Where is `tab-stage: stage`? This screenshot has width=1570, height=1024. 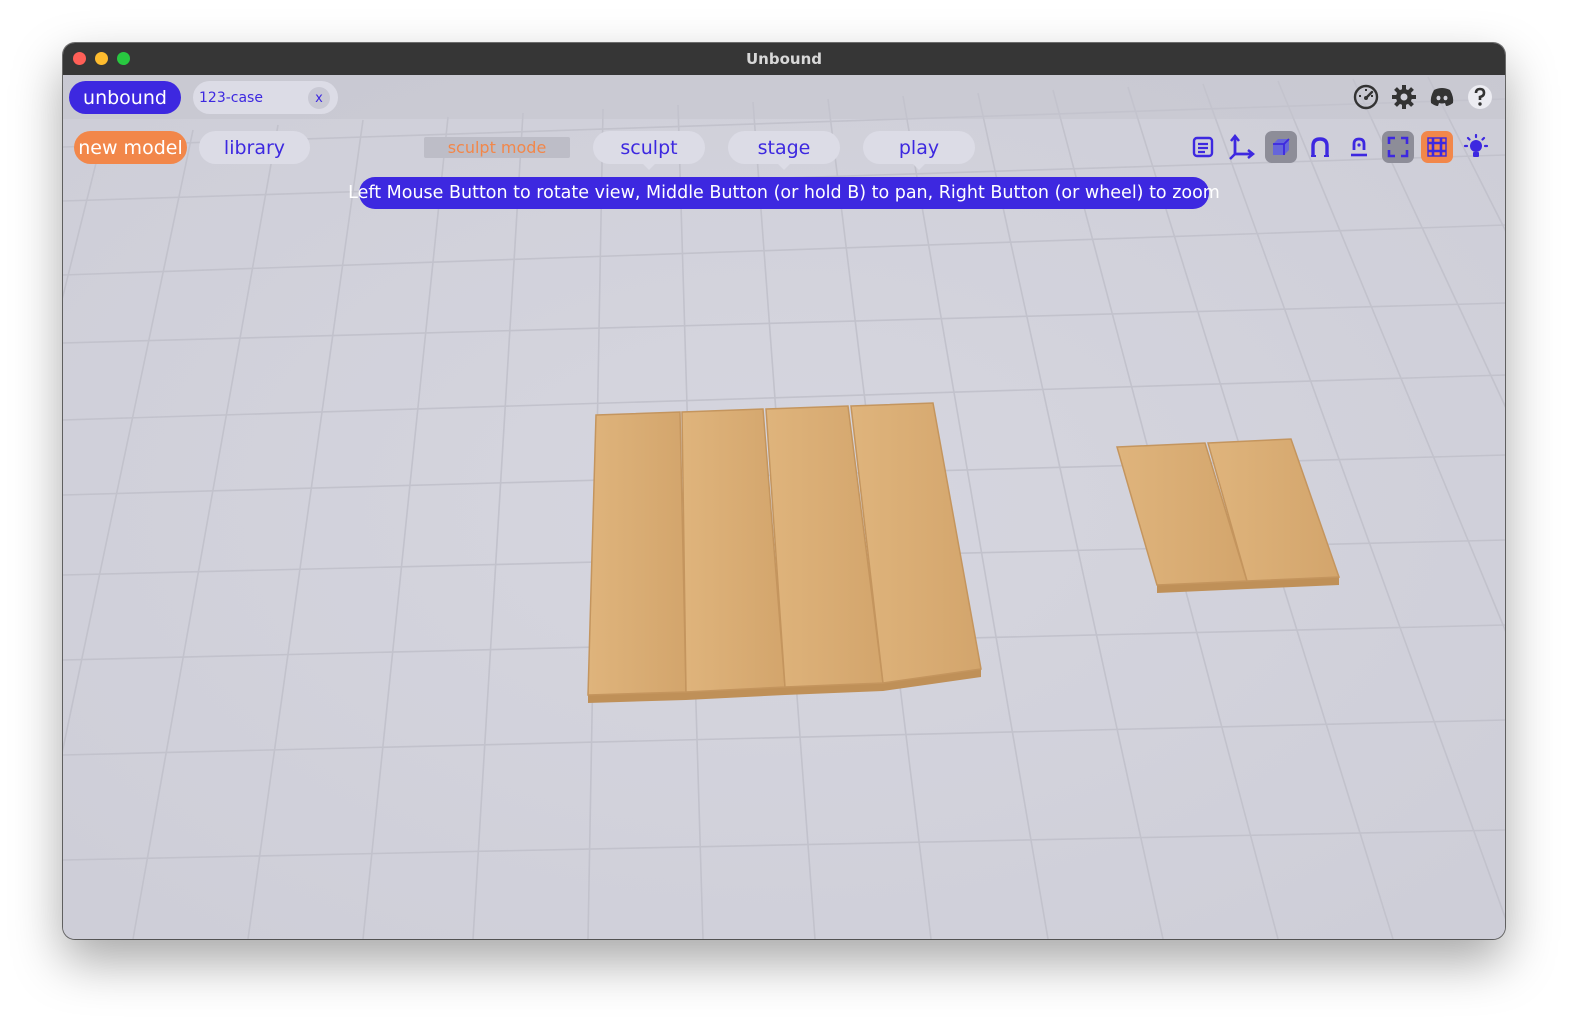
tab-stage: stage is located at coordinates (784, 150).